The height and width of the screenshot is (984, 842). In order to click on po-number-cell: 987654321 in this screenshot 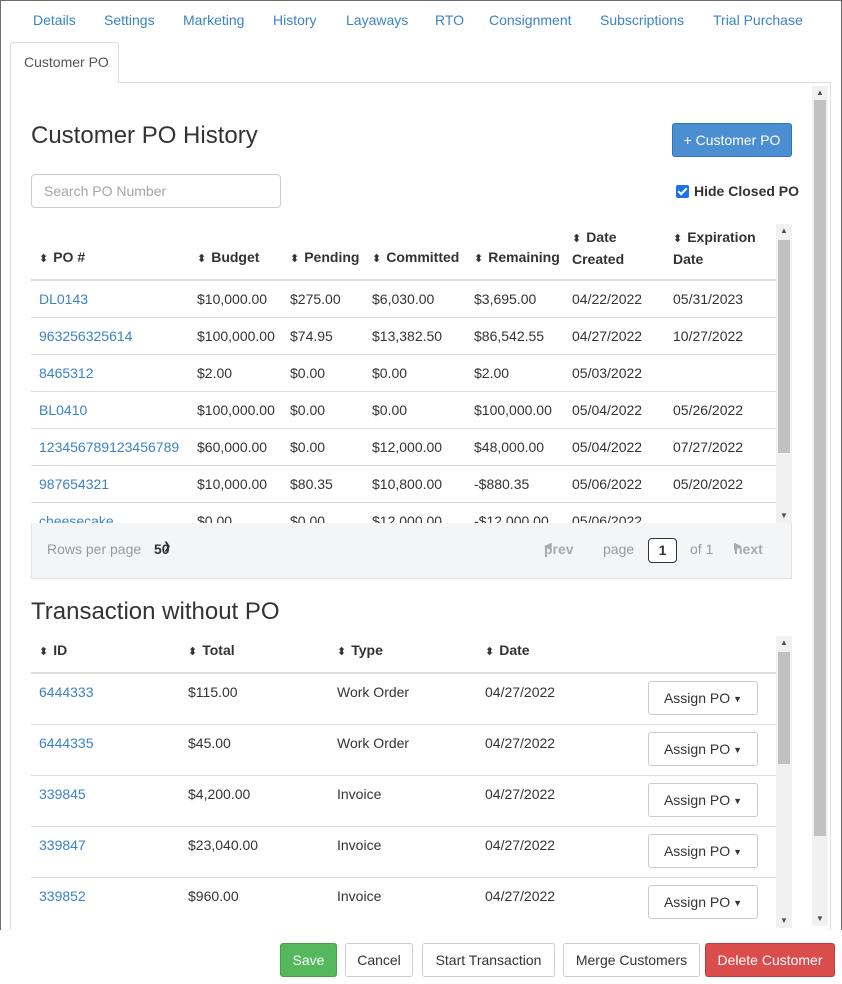, I will do `click(110, 483)`.